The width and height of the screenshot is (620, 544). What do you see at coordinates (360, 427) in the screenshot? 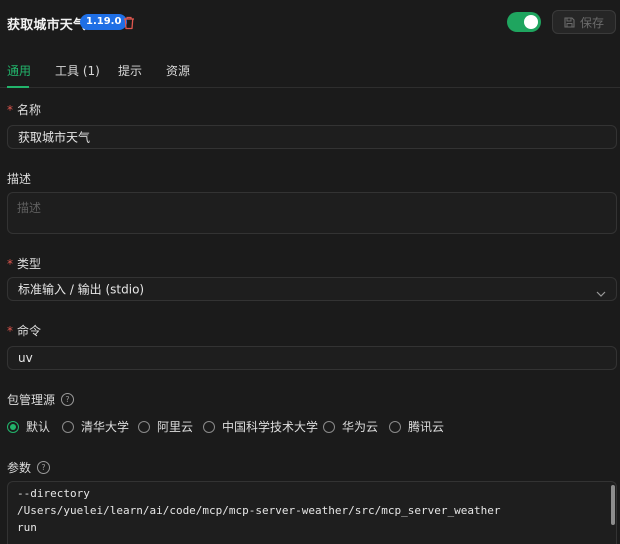
I see `radio-label: 华为云` at bounding box center [360, 427].